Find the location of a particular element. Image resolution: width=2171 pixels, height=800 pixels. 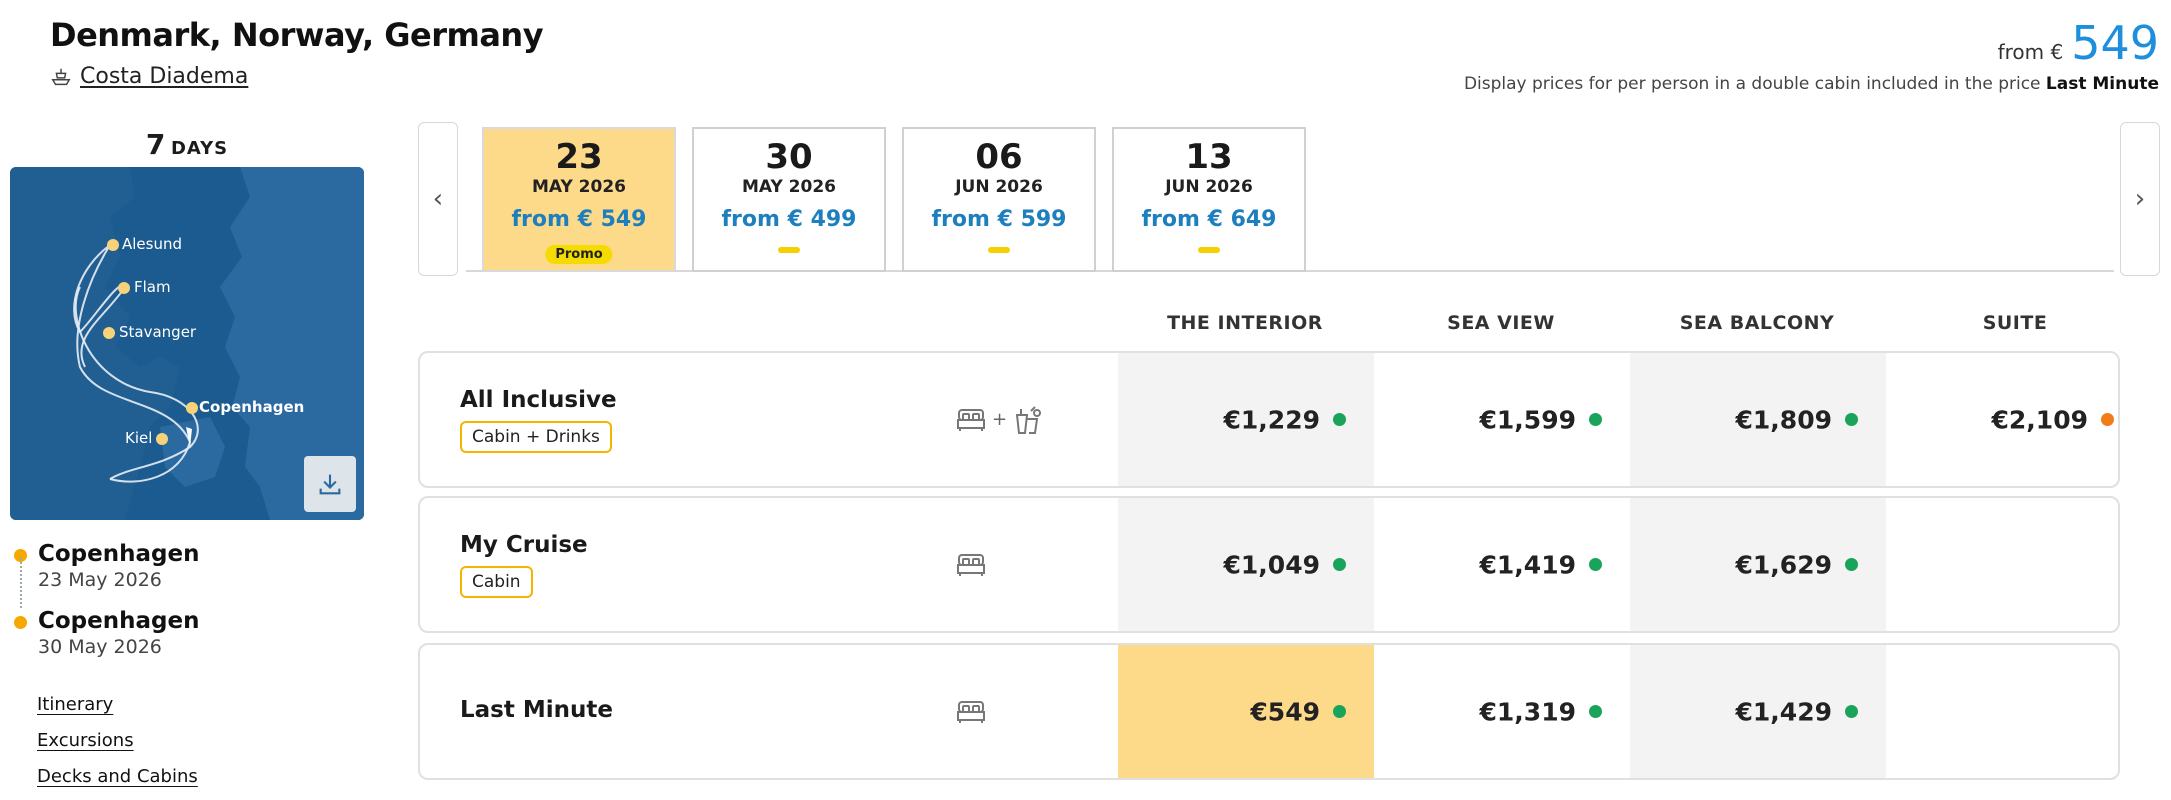

date-day: 23 is located at coordinates (579, 157).